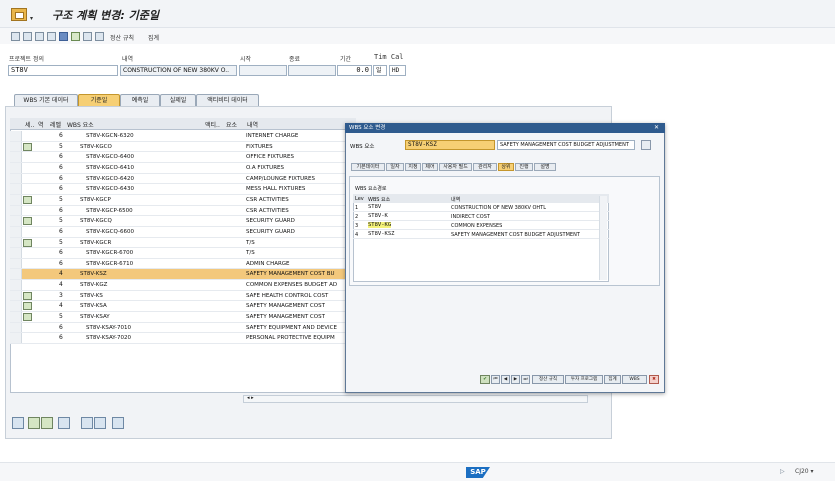 This screenshot has height=481, width=835. Describe the element at coordinates (481, 225) in the screenshot. I see `path-table-row: 3 ST8V-KG COMMON EXPENSES` at that location.